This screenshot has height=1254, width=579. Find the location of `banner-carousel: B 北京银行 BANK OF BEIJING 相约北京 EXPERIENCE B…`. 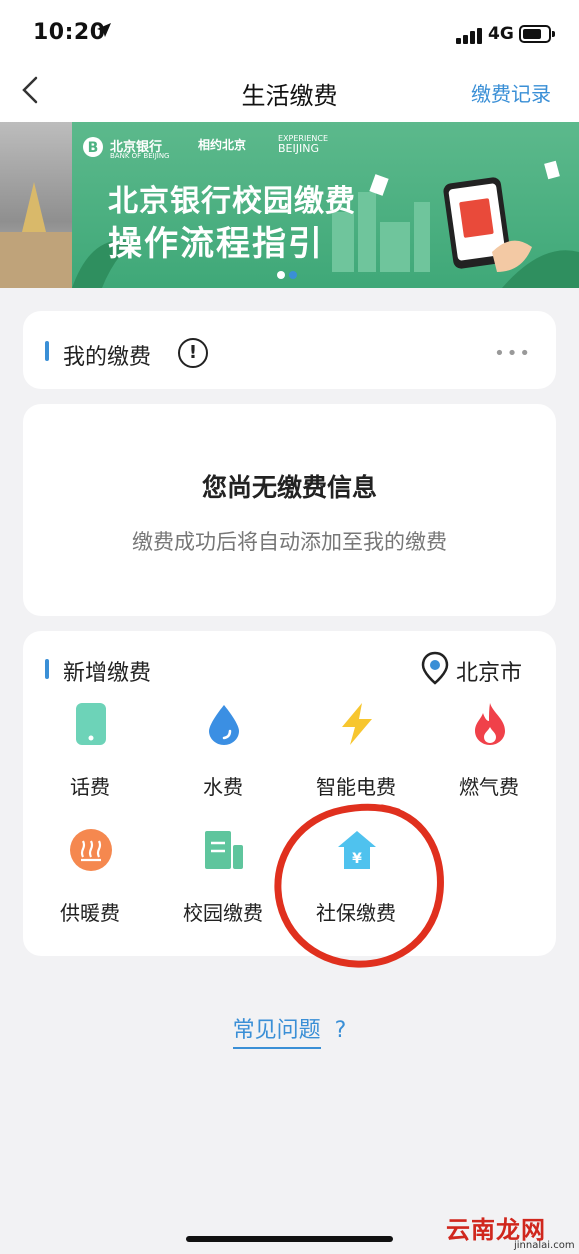

banner-carousel: B 北京银行 BANK OF BEIJING 相约北京 EXPERIENCE B… is located at coordinates (289, 205).